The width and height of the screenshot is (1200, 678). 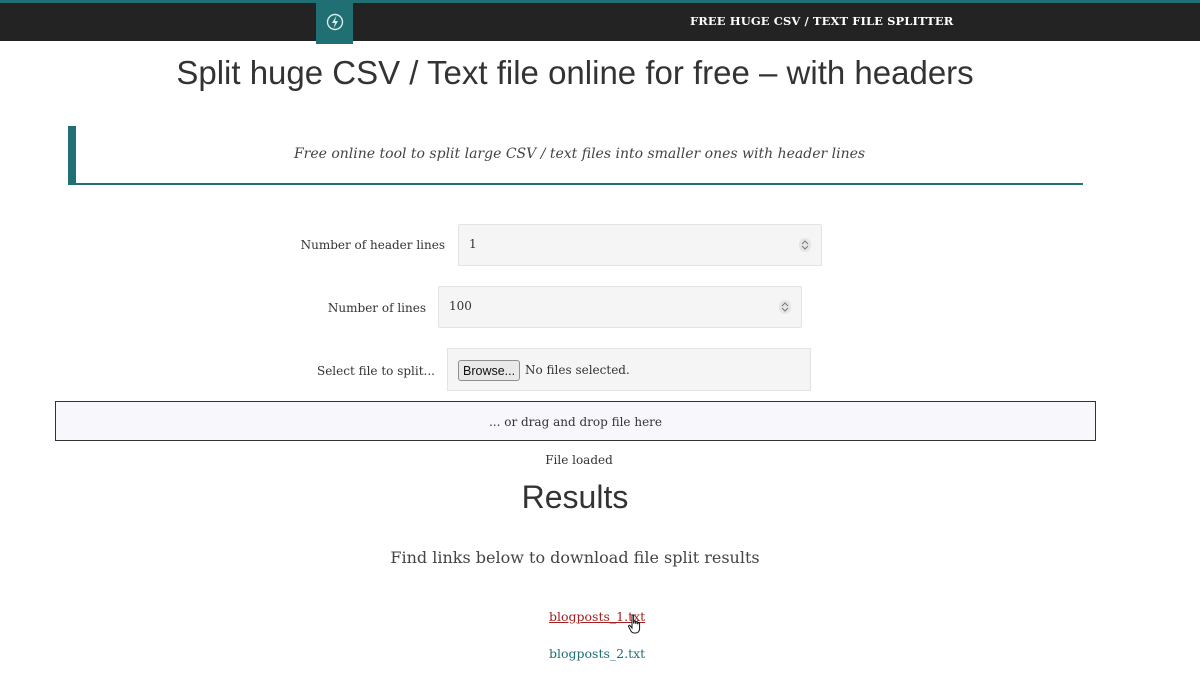 What do you see at coordinates (597, 653) in the screenshot?
I see `download-link-2: blogposts_2.txt` at bounding box center [597, 653].